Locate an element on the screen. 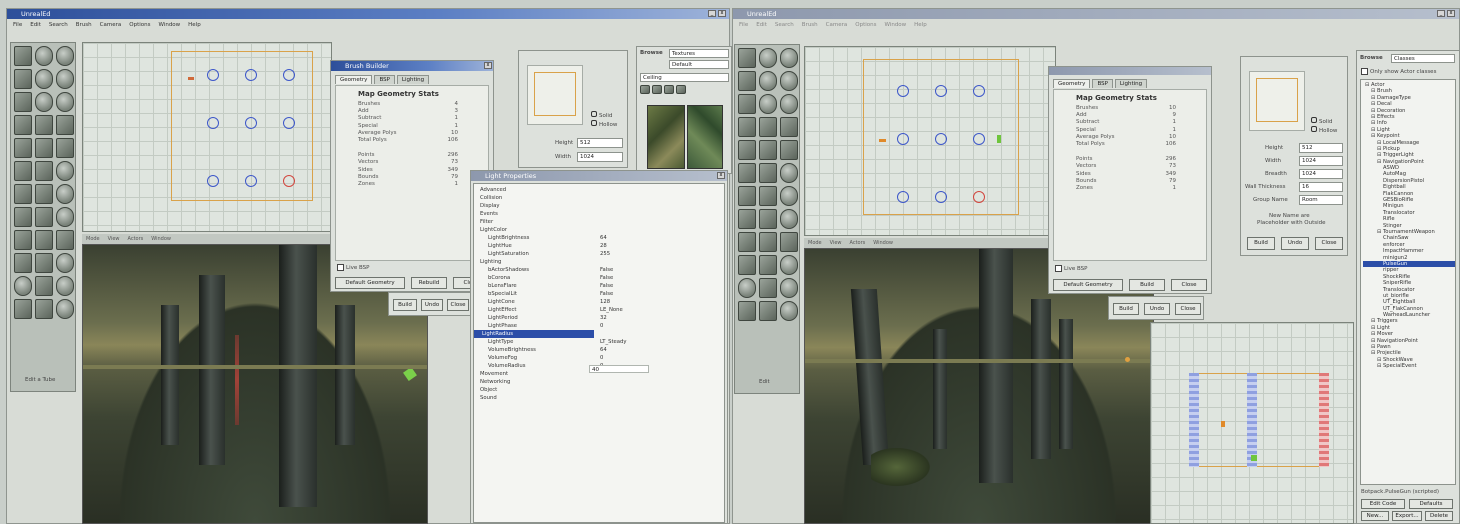 This screenshot has width=1460, height=524. rotate-tool-icon is located at coordinates (23, 125).